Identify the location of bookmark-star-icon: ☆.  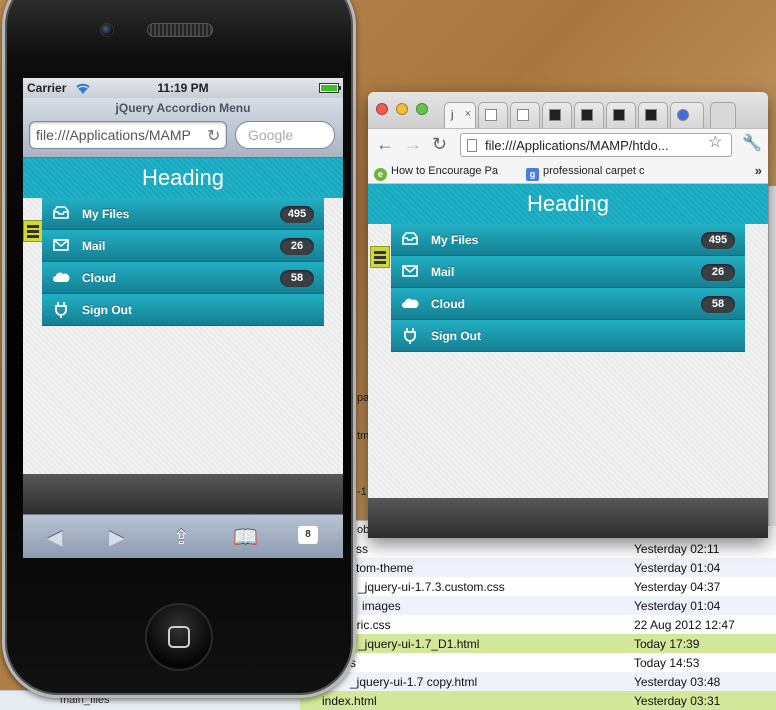
(715, 142).